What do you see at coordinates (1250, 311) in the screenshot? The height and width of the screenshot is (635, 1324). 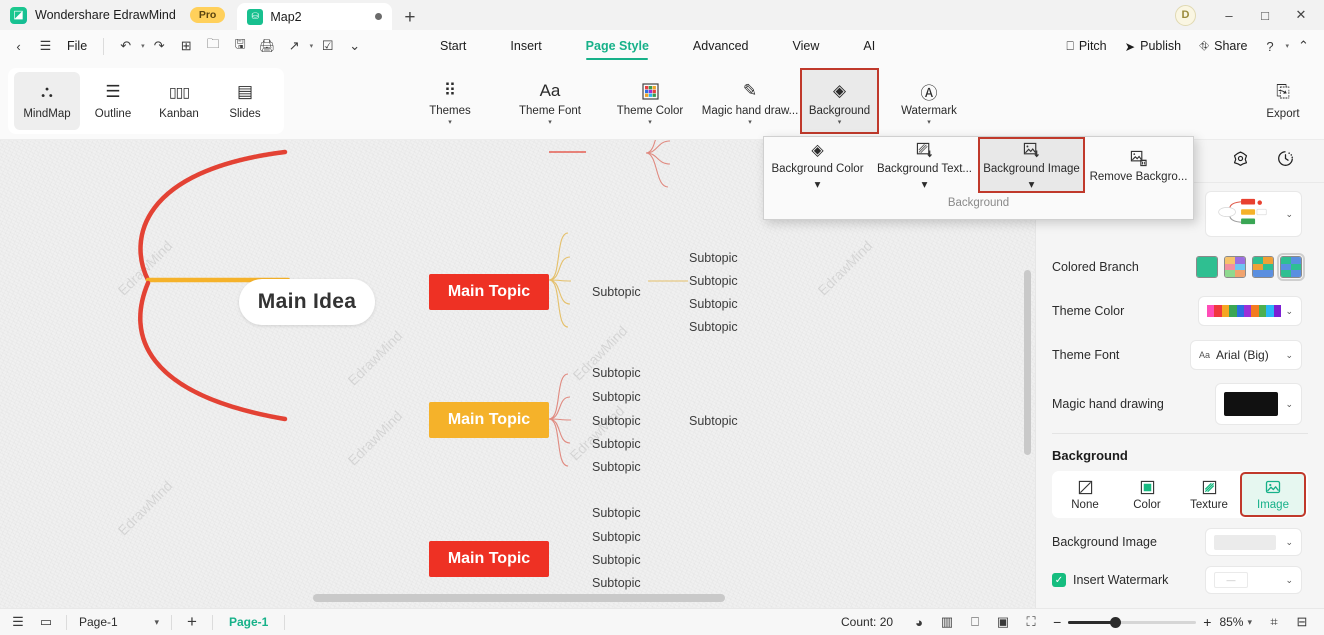 I see `theme-color-dropdown: ⌄` at bounding box center [1250, 311].